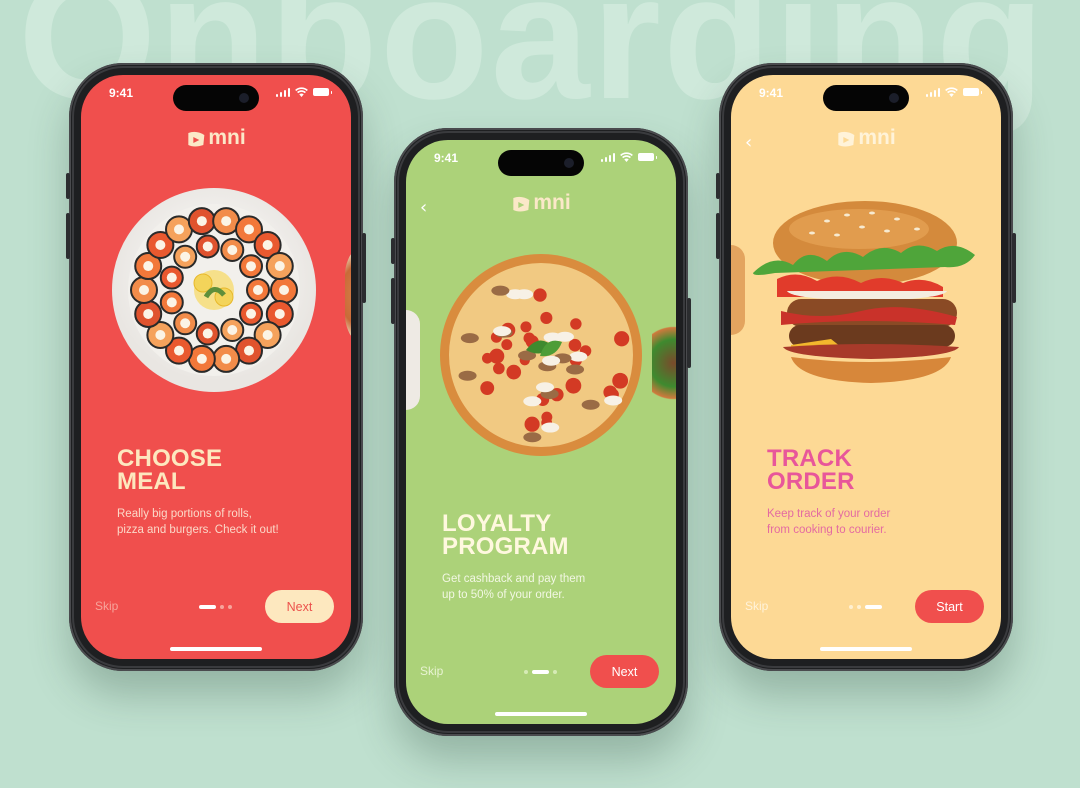 This screenshot has width=1080, height=788. Describe the element at coordinates (198, 530) in the screenshot. I see `subtitle-line: pizza and burgers. Check it out!` at that location.